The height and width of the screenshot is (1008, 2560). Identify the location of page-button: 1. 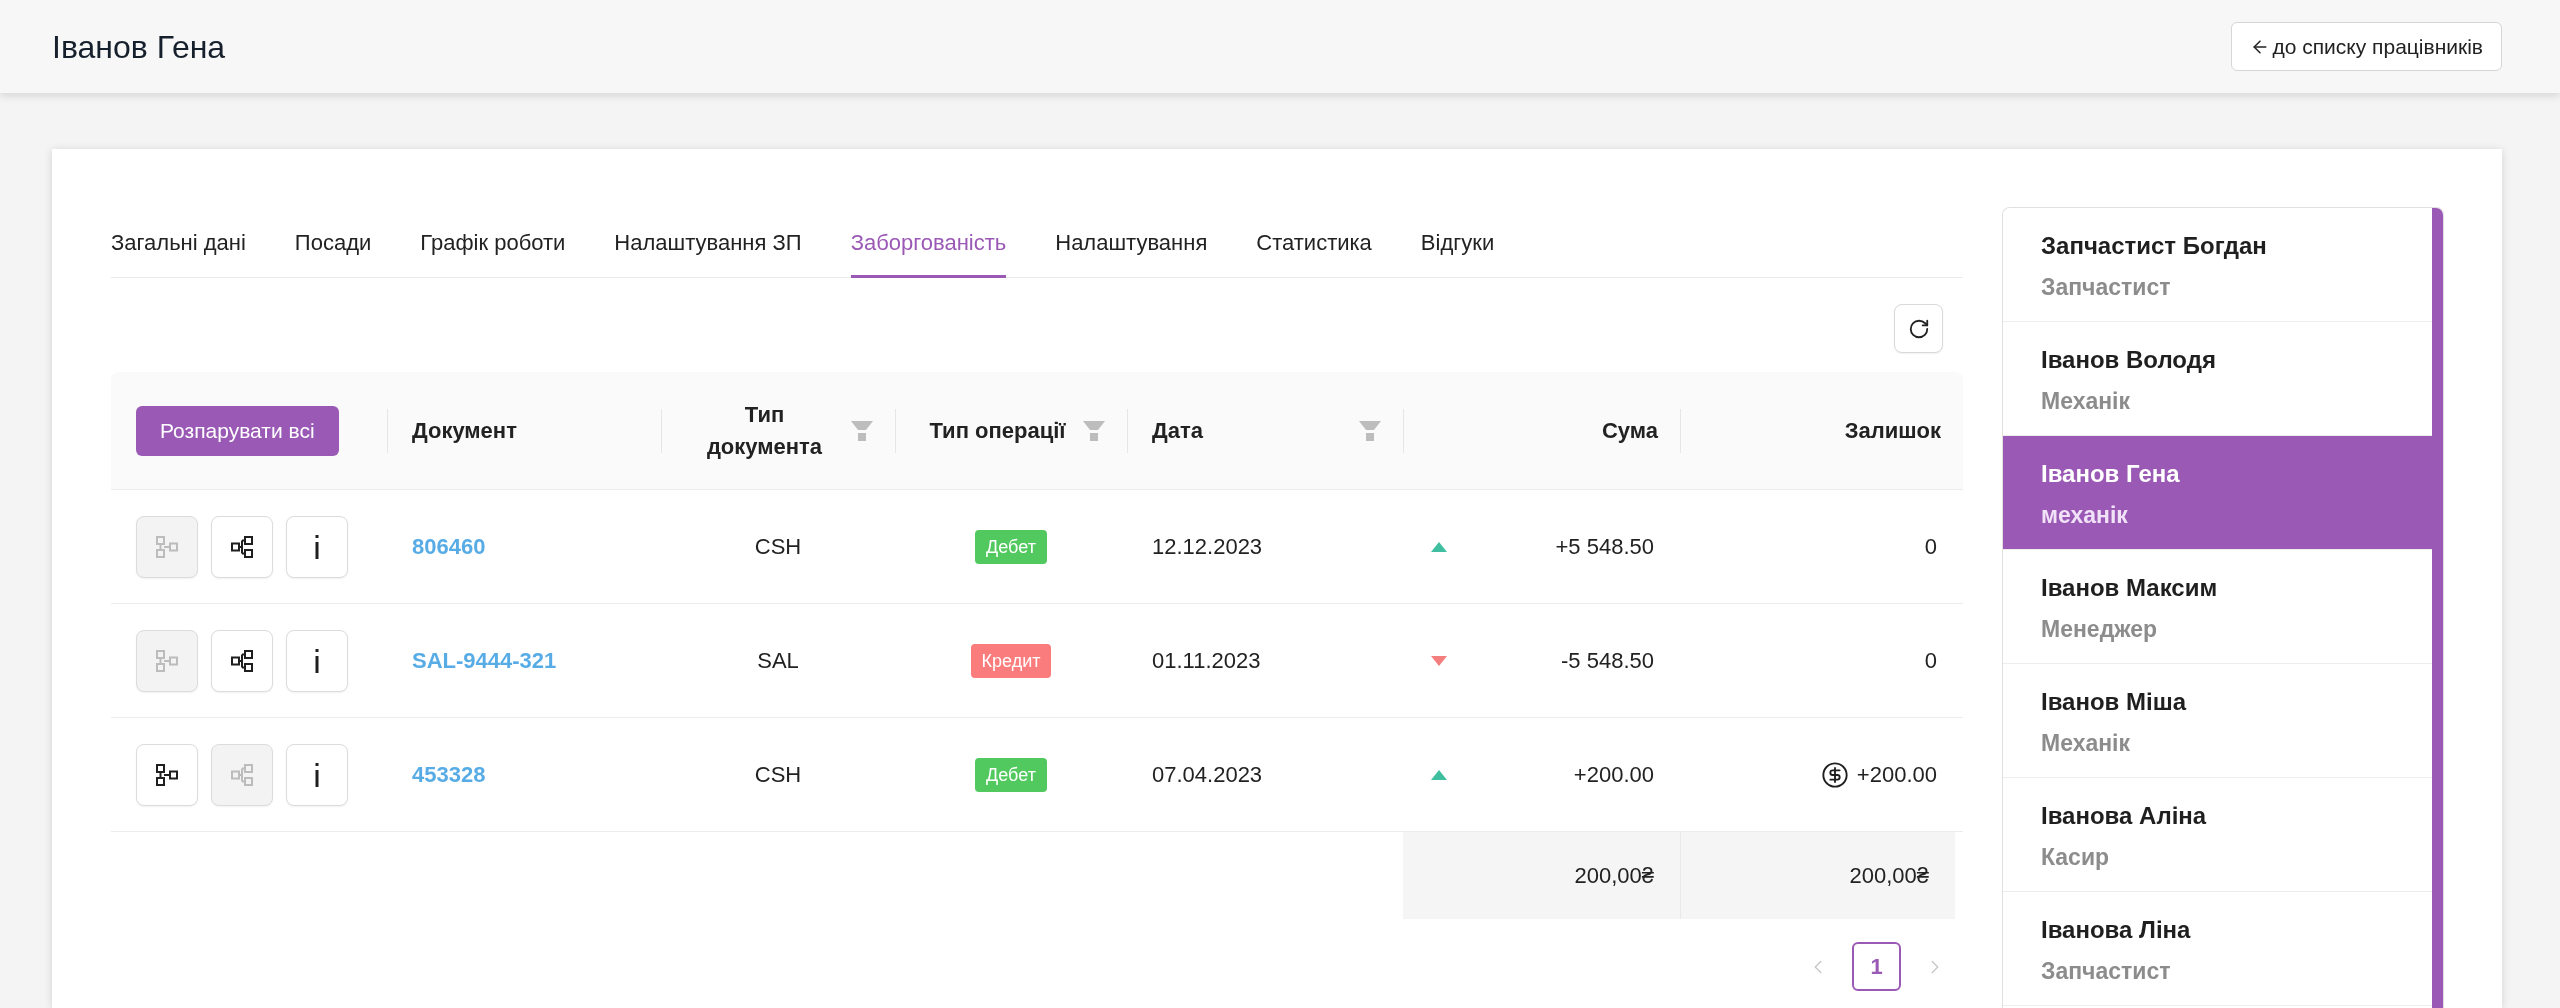
(1876, 966).